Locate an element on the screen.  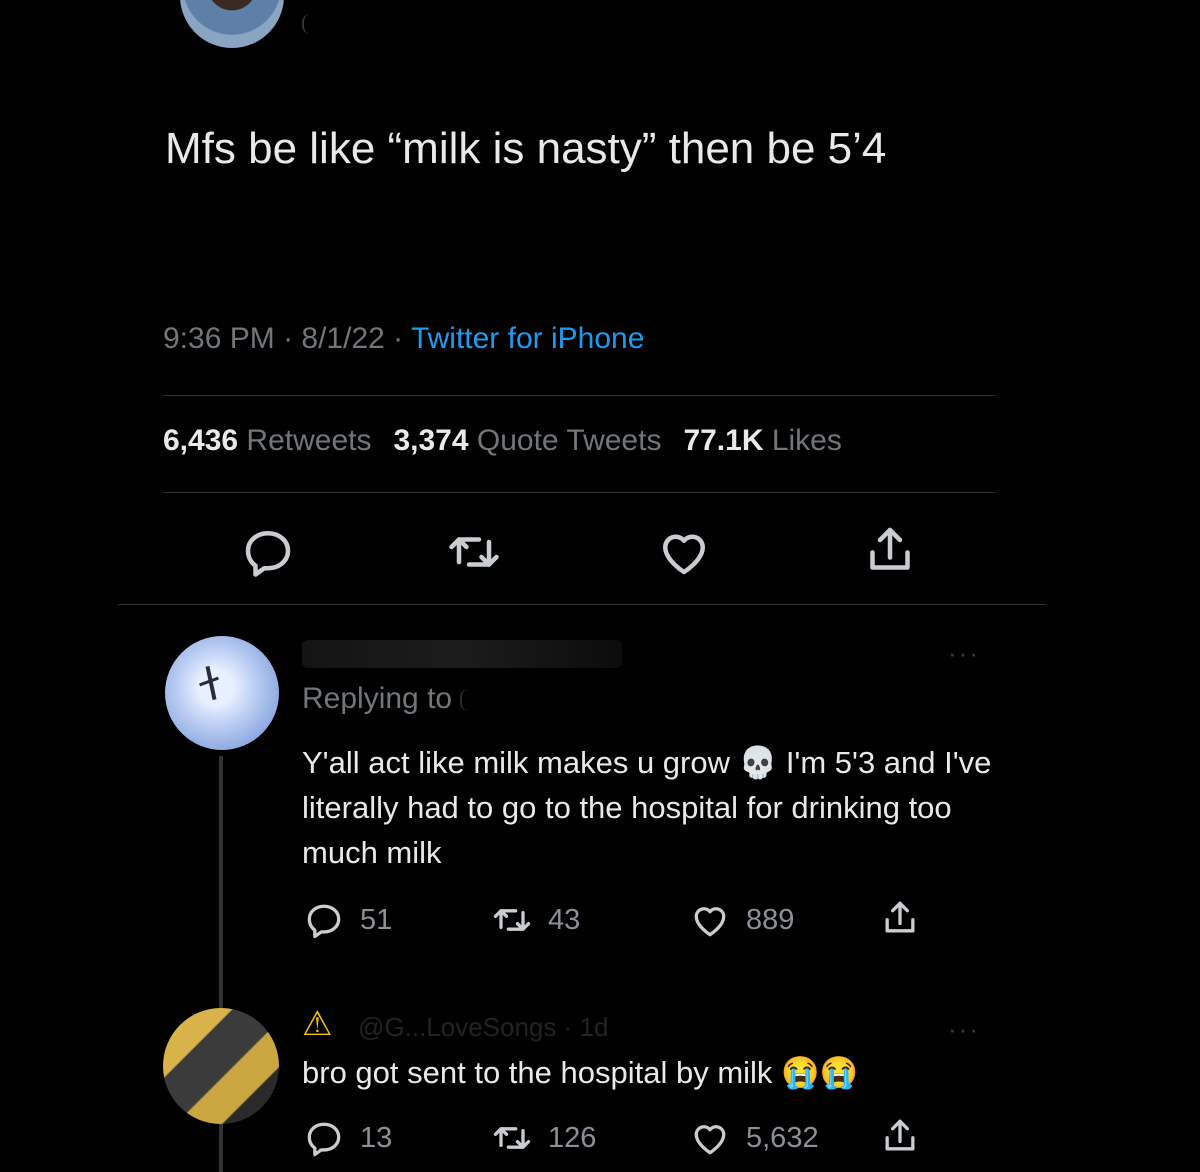
reply2-share-button is located at coordinates (900, 1136).